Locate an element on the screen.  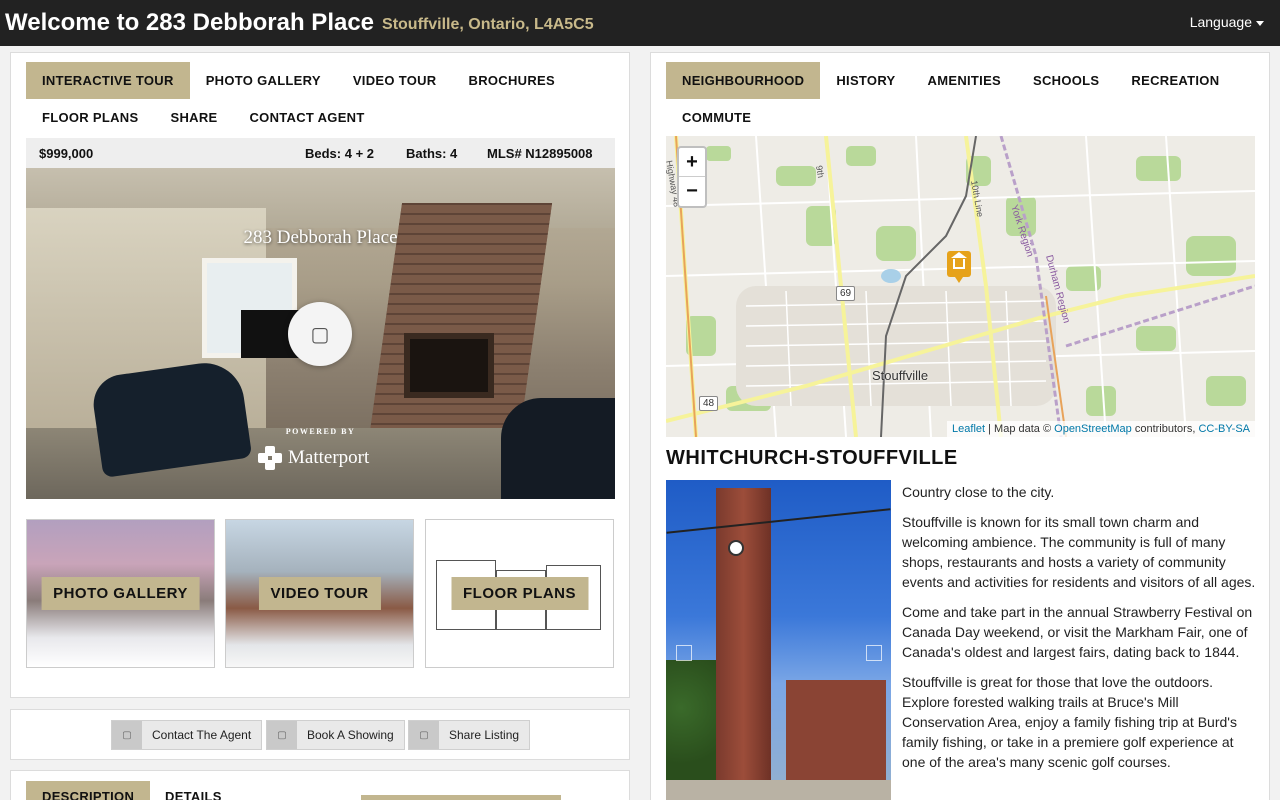
map-town-label: Stouffville is located at coordinates (900, 375).